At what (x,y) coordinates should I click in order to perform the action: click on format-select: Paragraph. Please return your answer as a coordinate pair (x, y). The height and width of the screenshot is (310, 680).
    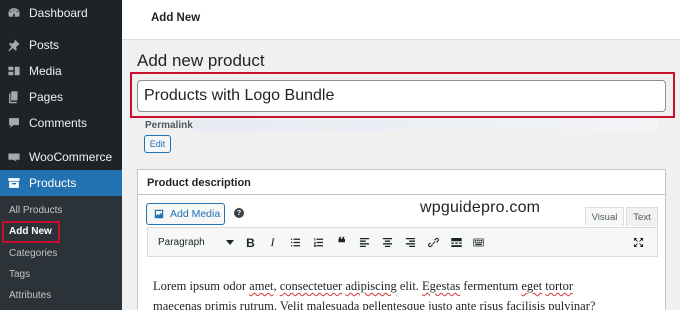
    Looking at the image, I should click on (195, 242).